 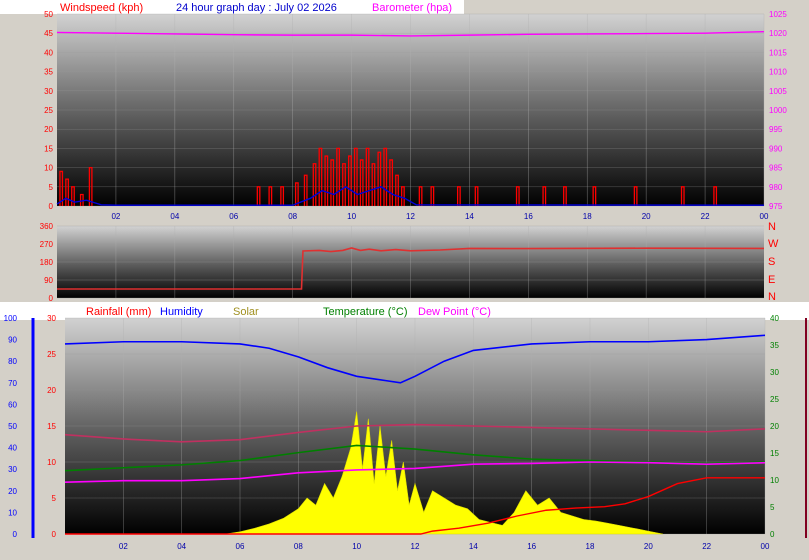 I want to click on climate-hour-tick-label: 14, so click(x=473, y=546).